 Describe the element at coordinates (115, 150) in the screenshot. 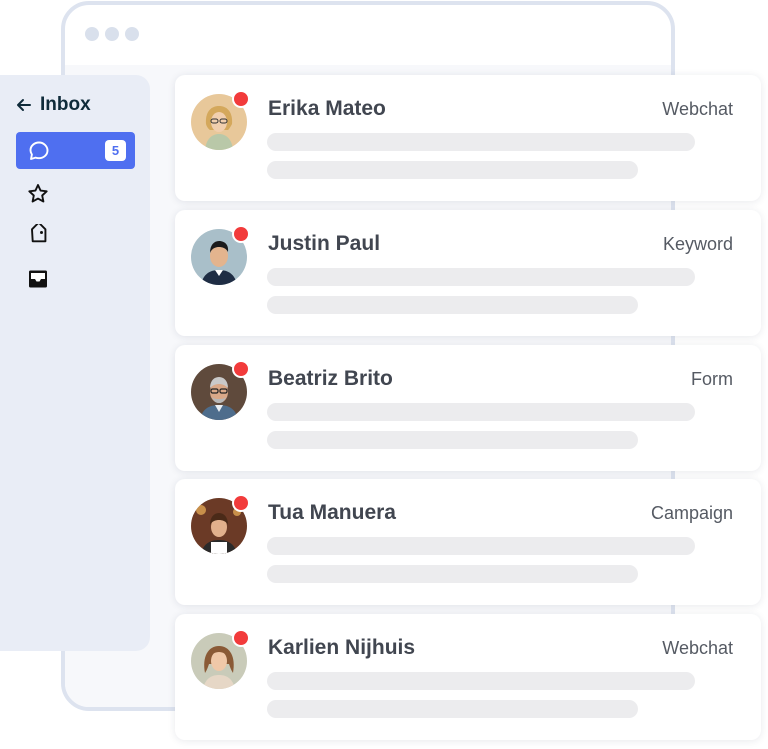

I see `unread-count-badge: 5` at that location.